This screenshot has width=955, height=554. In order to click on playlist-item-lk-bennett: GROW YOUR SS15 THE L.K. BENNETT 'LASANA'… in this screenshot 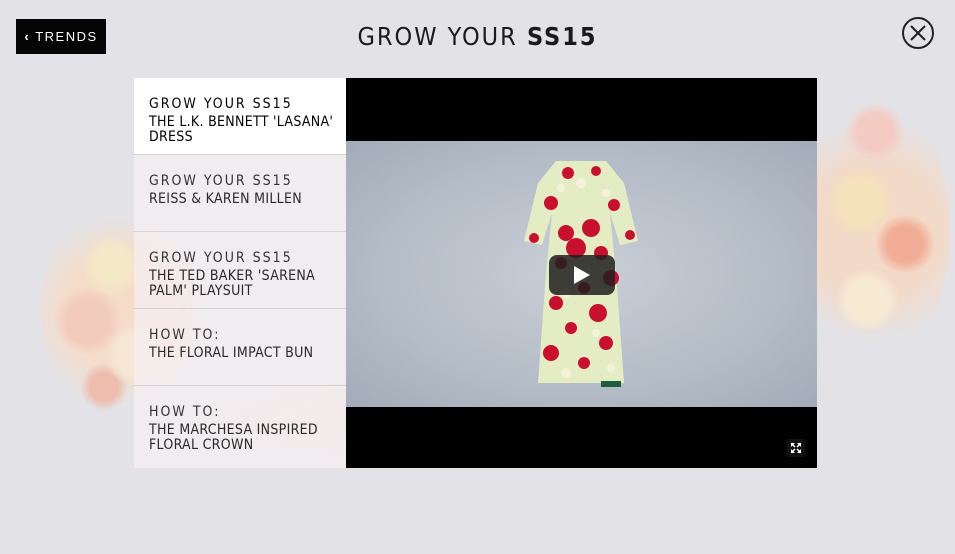, I will do `click(240, 116)`.